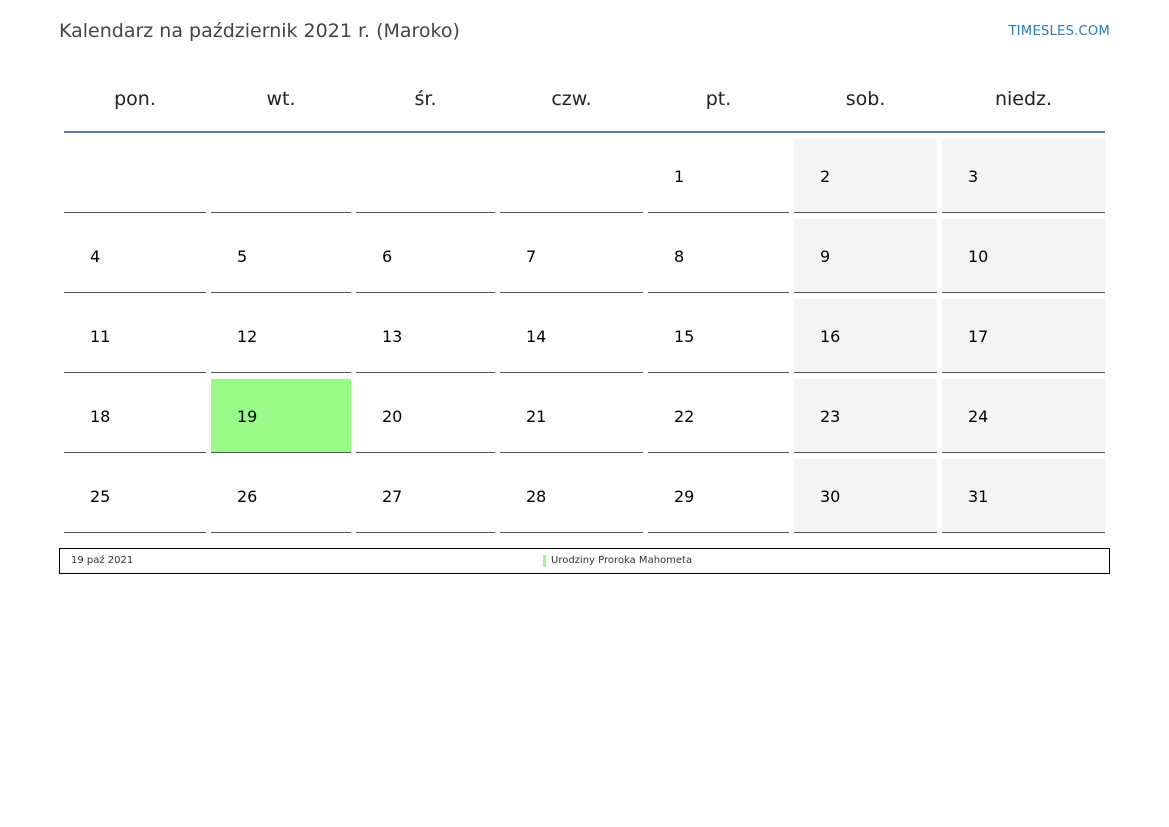  Describe the element at coordinates (281, 496) in the screenshot. I see `day-cell: 26` at that location.